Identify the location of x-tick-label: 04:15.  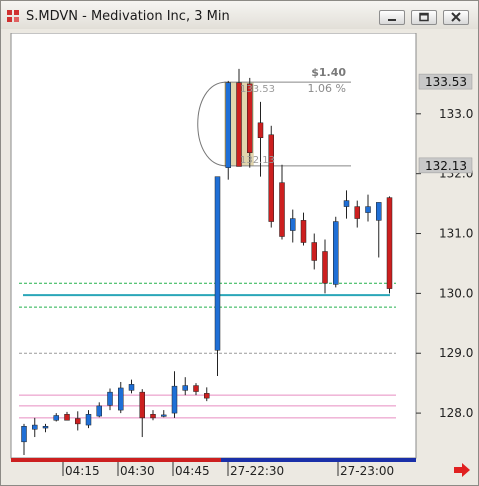
(82, 471).